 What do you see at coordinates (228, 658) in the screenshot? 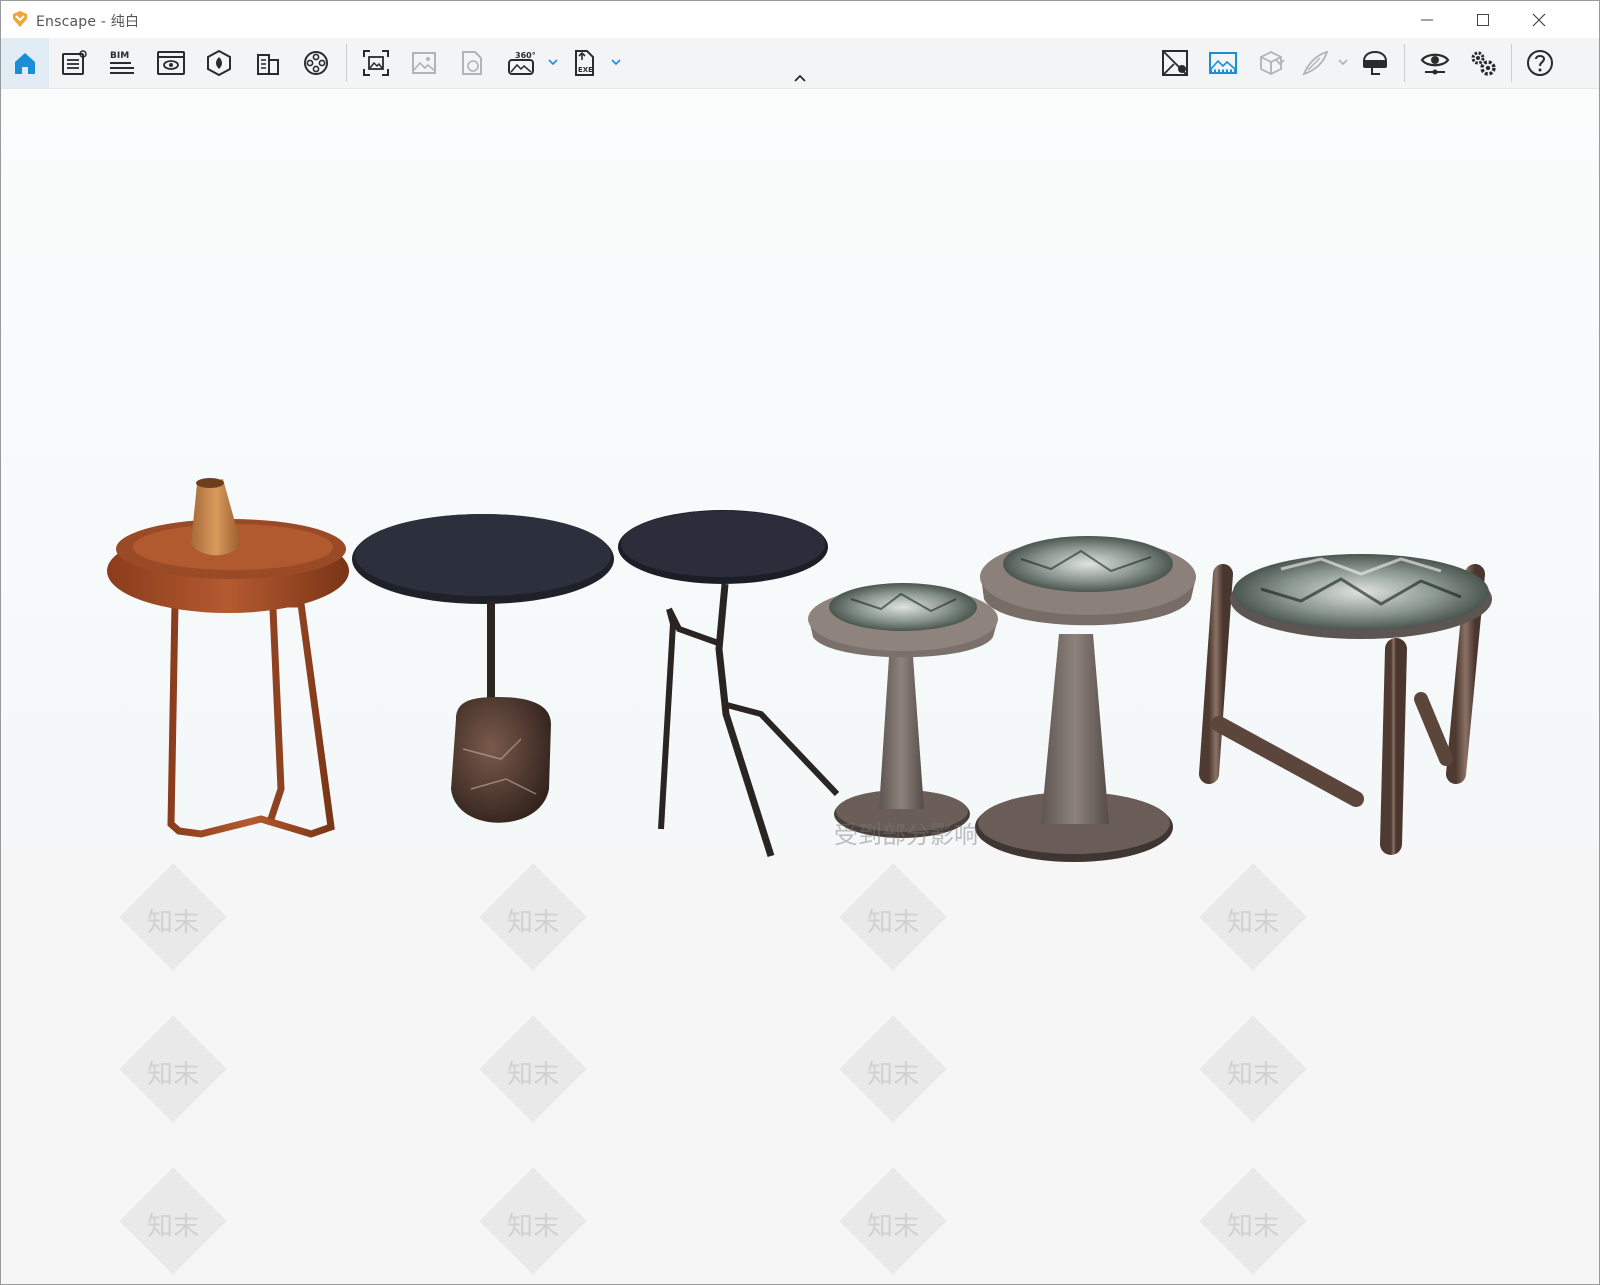
I see `rust-tray-table` at bounding box center [228, 658].